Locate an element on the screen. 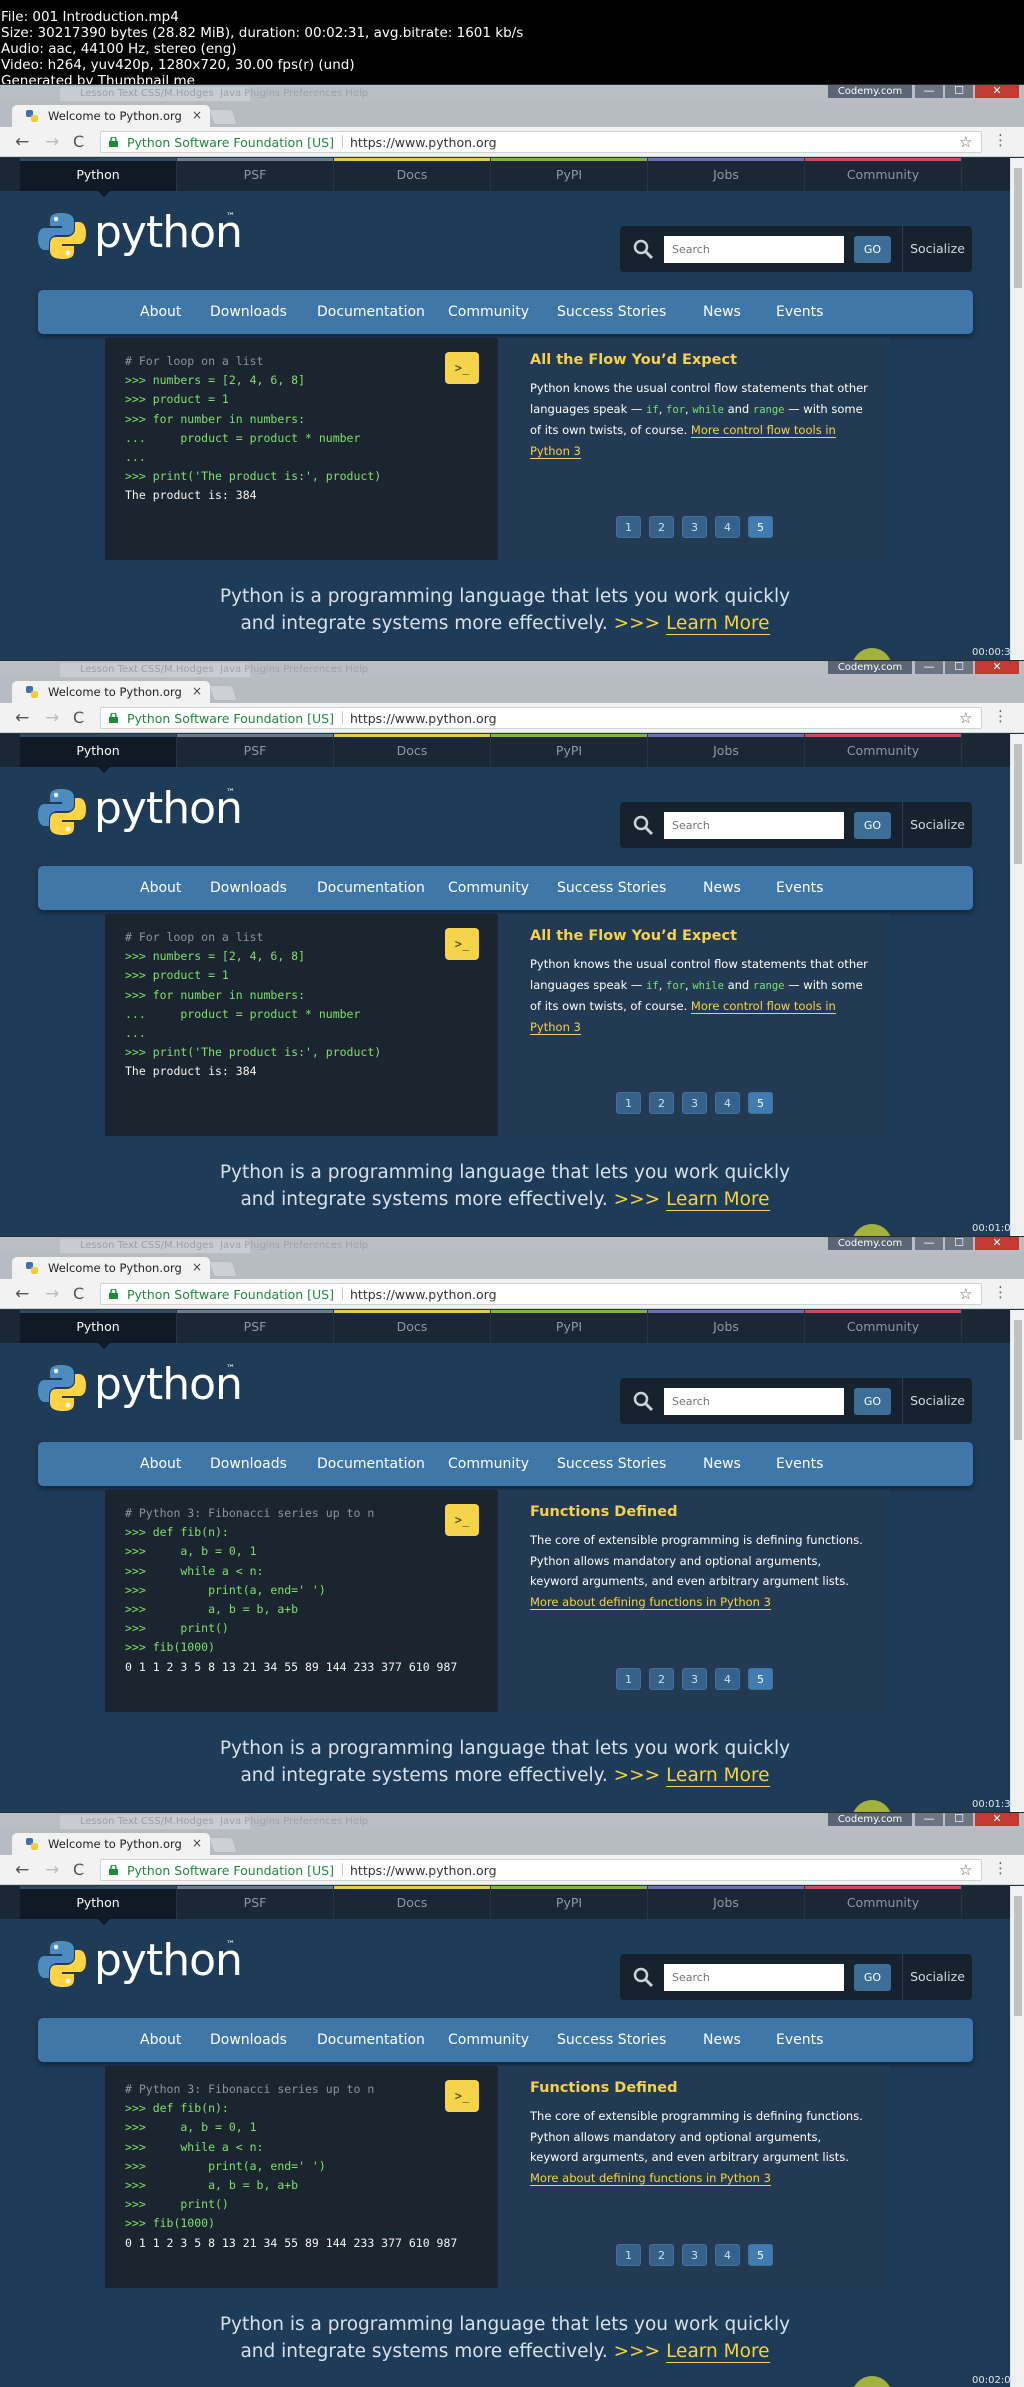  mainnav-documentation: Documentation is located at coordinates (371, 1464).